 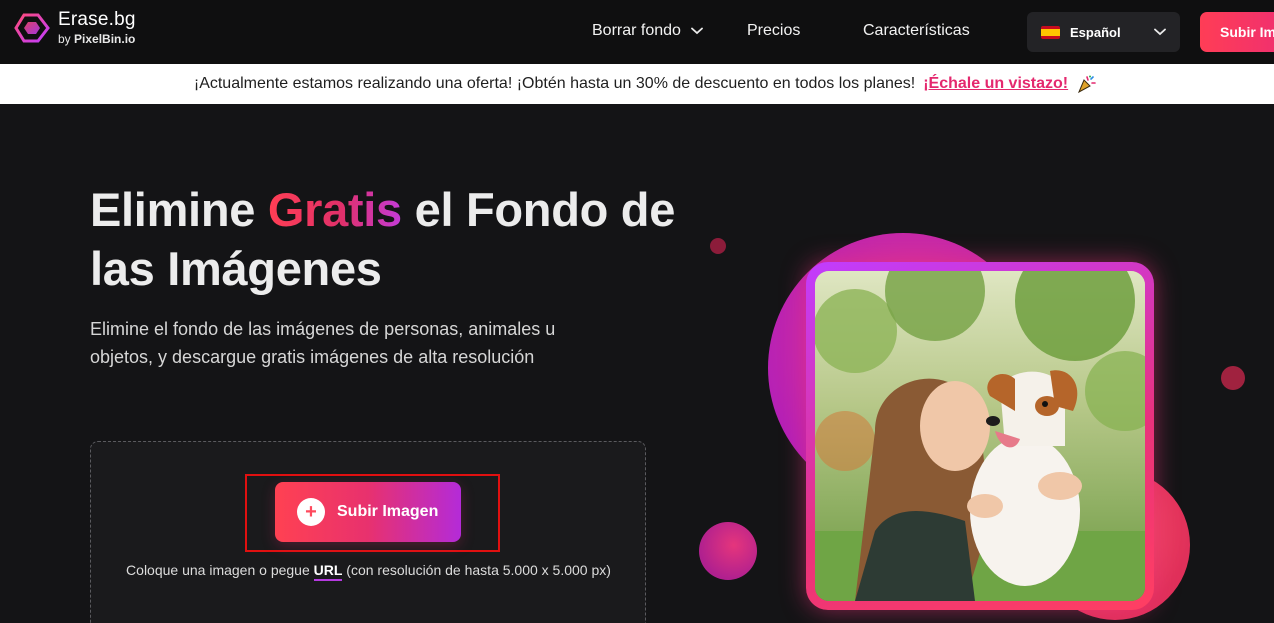 What do you see at coordinates (179, 209) in the screenshot?
I see `hero-title-part1: Elimine` at bounding box center [179, 209].